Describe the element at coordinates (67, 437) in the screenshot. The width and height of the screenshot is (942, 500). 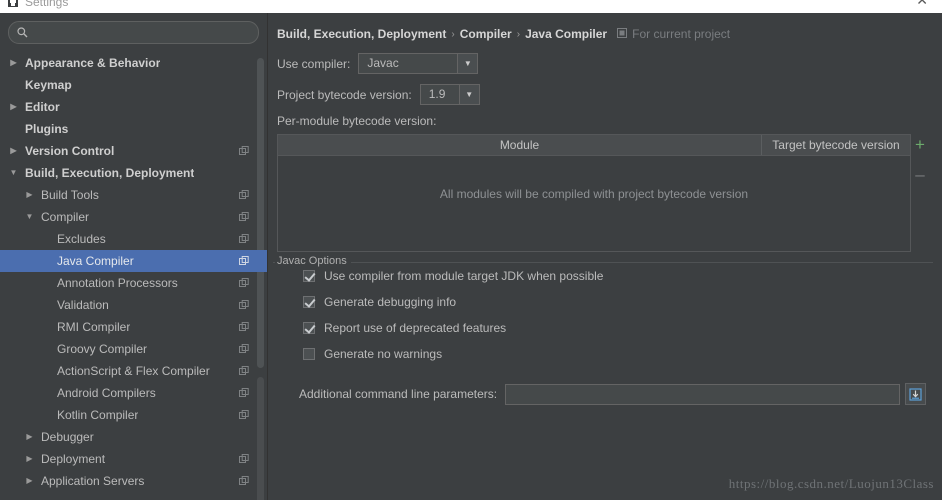
I see `sidebar-item-label: Debugger` at that location.